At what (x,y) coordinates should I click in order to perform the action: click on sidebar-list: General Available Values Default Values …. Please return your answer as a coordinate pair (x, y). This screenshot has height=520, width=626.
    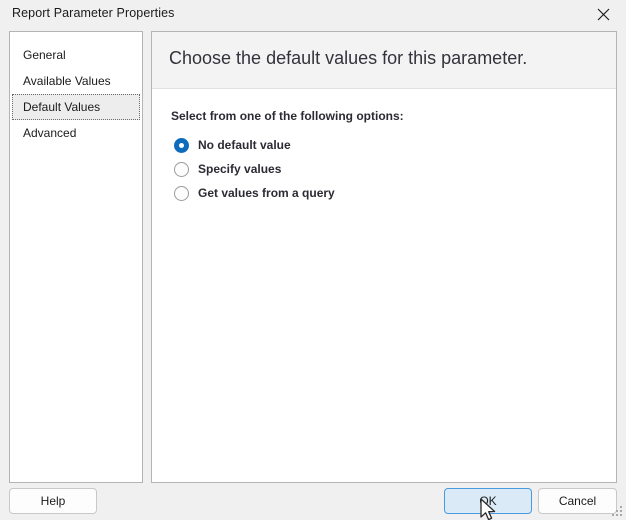
    Looking at the image, I should click on (76, 89).